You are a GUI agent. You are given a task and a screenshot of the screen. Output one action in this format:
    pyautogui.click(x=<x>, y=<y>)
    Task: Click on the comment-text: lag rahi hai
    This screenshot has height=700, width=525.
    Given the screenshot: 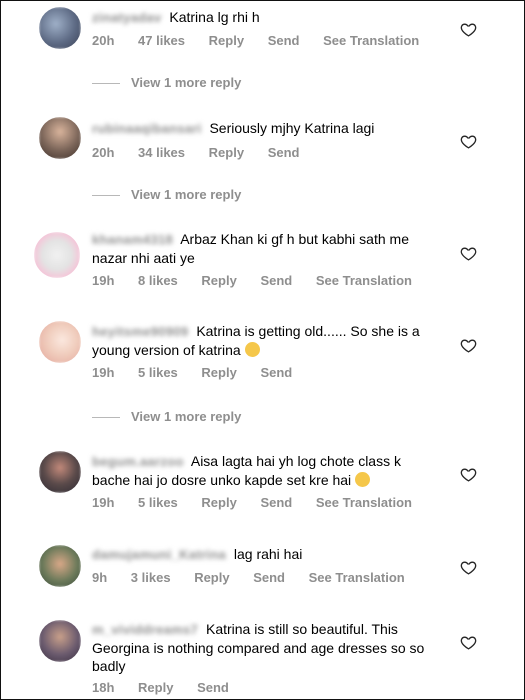 What is the action you would take?
    pyautogui.click(x=268, y=554)
    